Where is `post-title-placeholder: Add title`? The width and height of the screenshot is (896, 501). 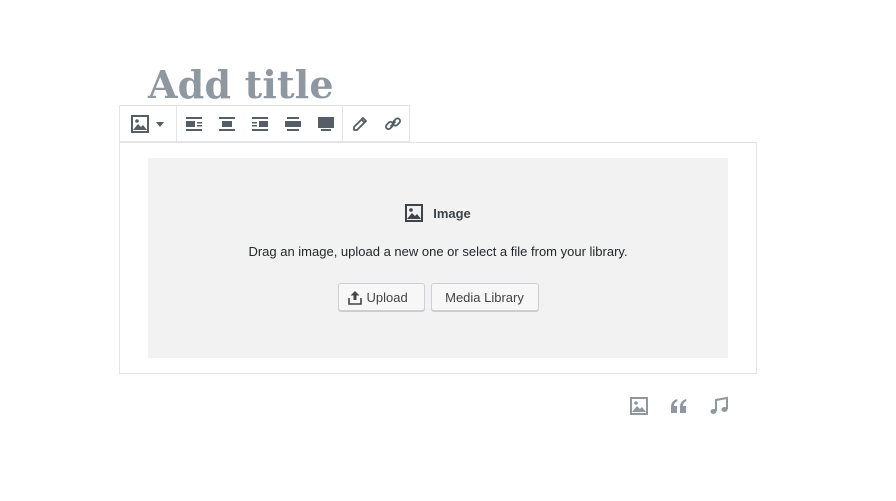
post-title-placeholder: Add title is located at coordinates (241, 85).